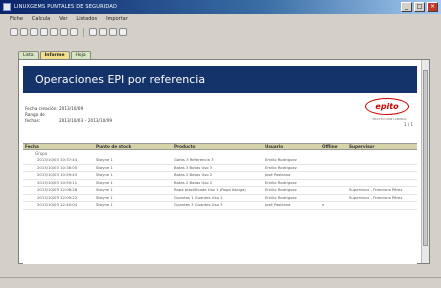  What do you see at coordinates (419, 7) in the screenshot?
I see `maximize-button: □` at bounding box center [419, 7].